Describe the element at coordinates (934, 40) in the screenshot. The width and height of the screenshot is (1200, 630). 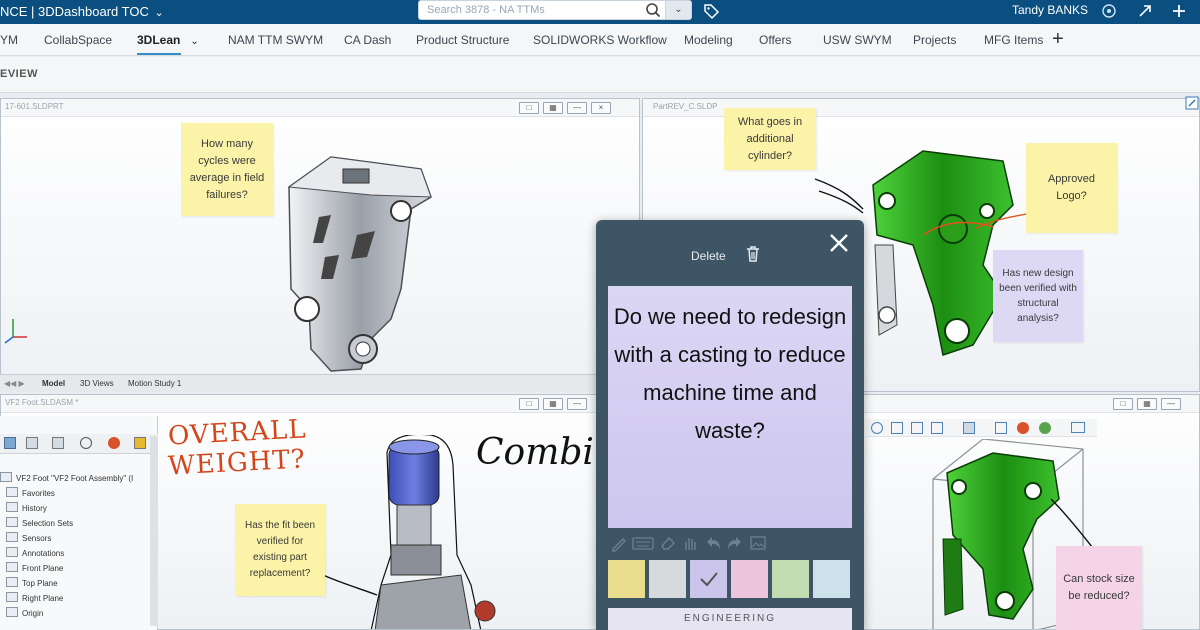
I see `tab-projects: Projects` at that location.